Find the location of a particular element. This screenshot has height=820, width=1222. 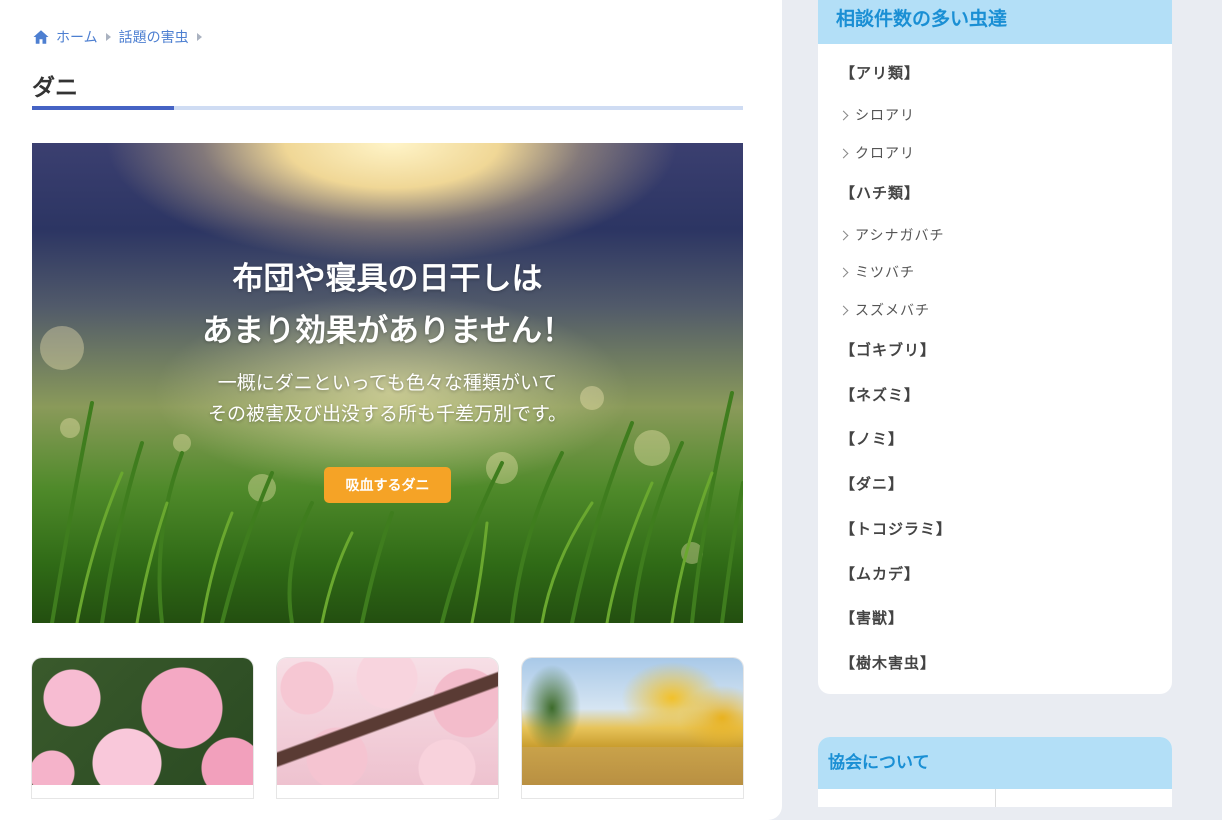

pest-category-link: 【トコジラミ】 is located at coordinates (896, 528).